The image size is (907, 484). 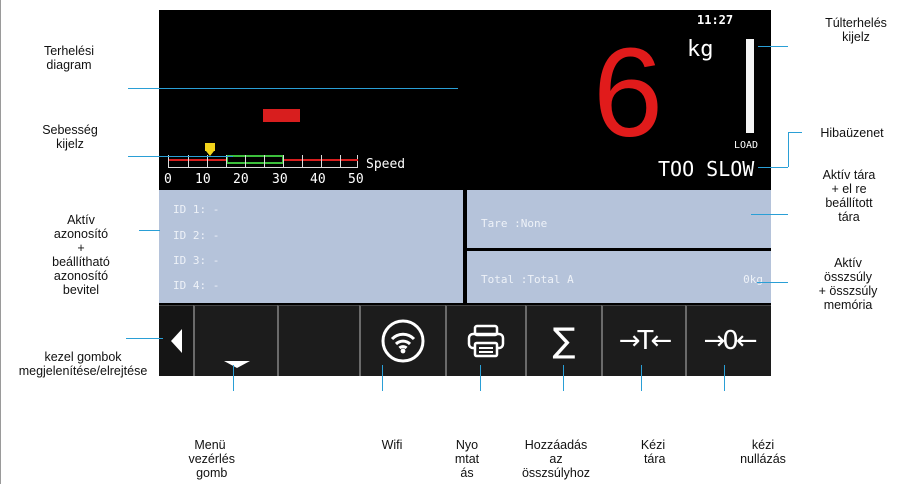 I want to click on printer-icon, so click(x=486, y=341).